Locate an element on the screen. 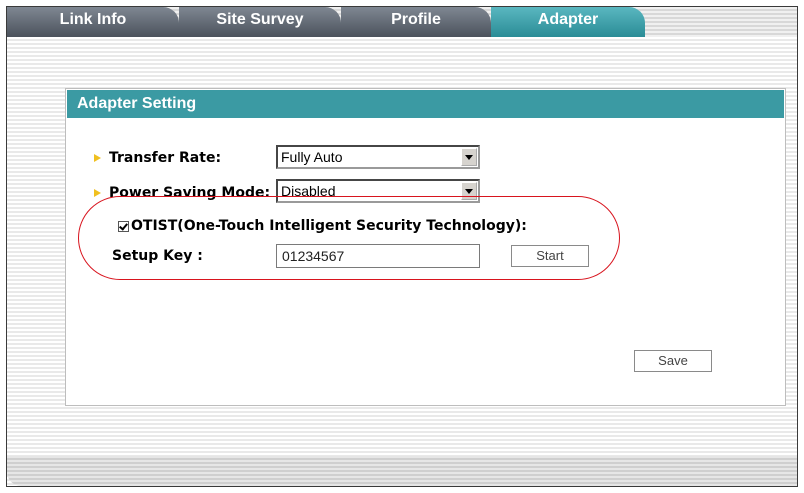 The width and height of the screenshot is (804, 493). tab-link-info: Link Info is located at coordinates (93, 22).